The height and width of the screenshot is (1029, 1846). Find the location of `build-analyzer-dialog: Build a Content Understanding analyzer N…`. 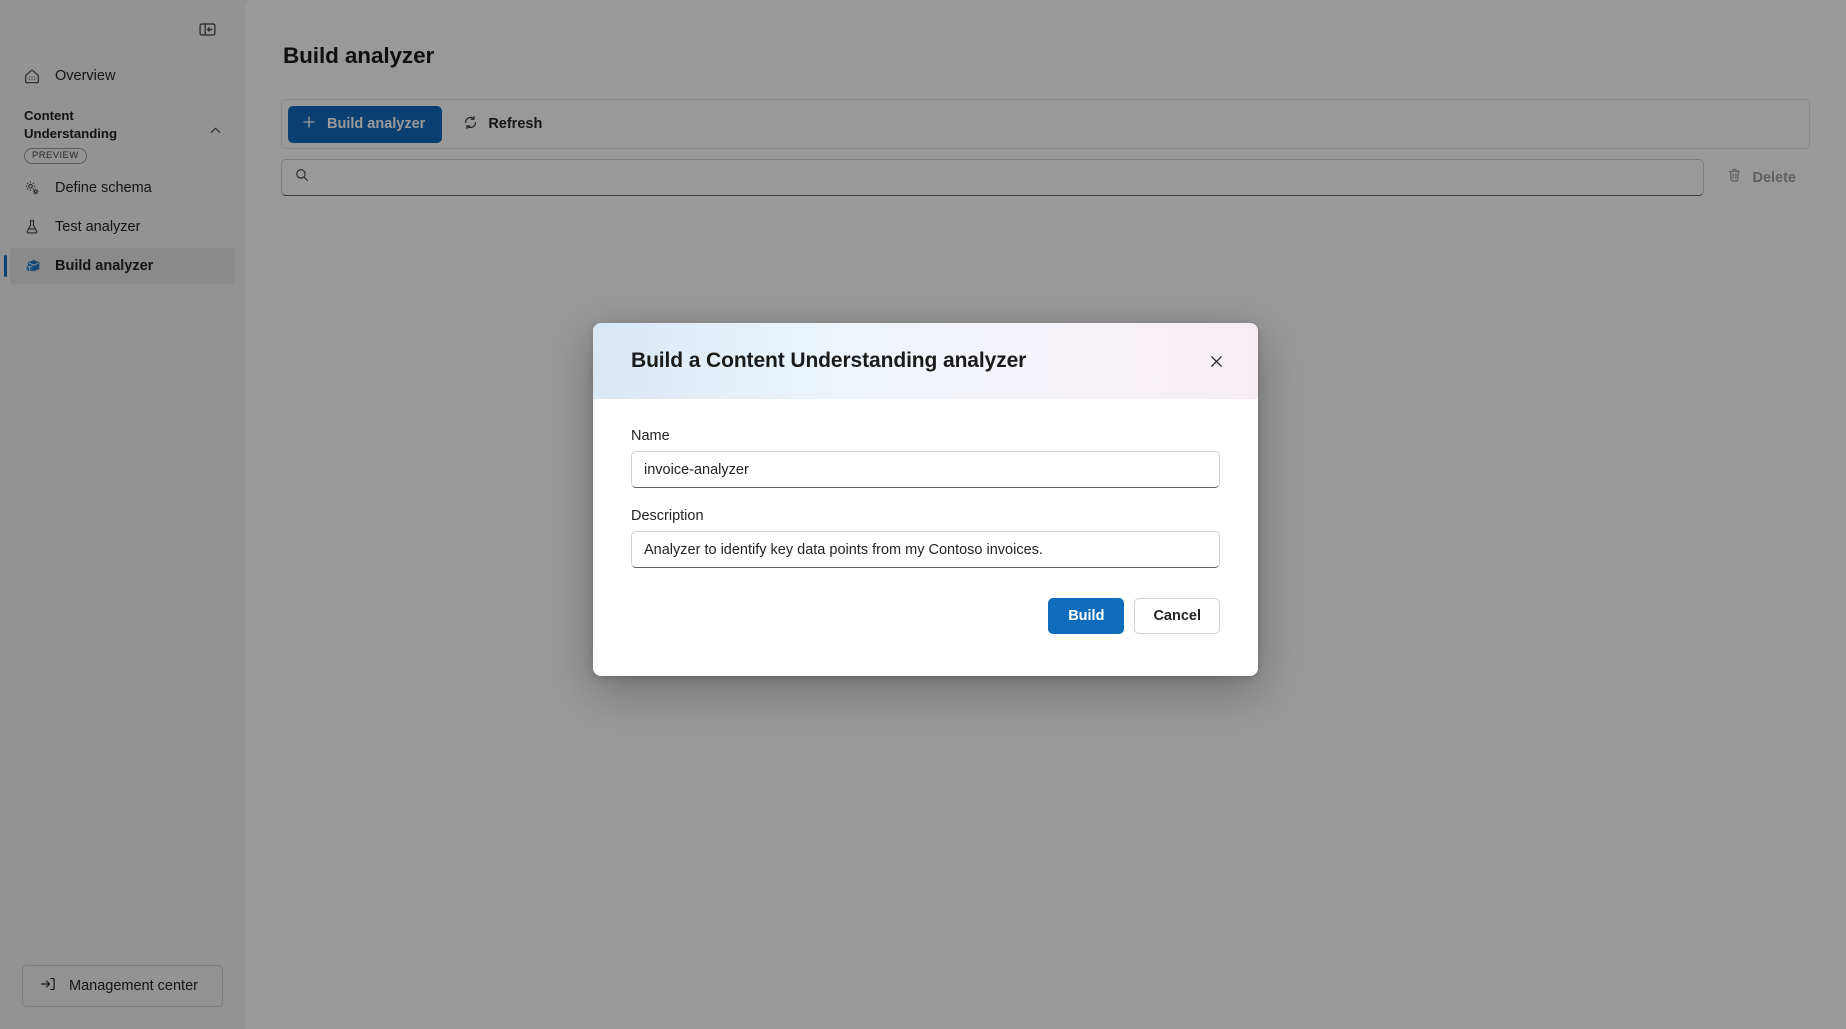

build-analyzer-dialog: Build a Content Understanding analyzer N… is located at coordinates (925, 499).